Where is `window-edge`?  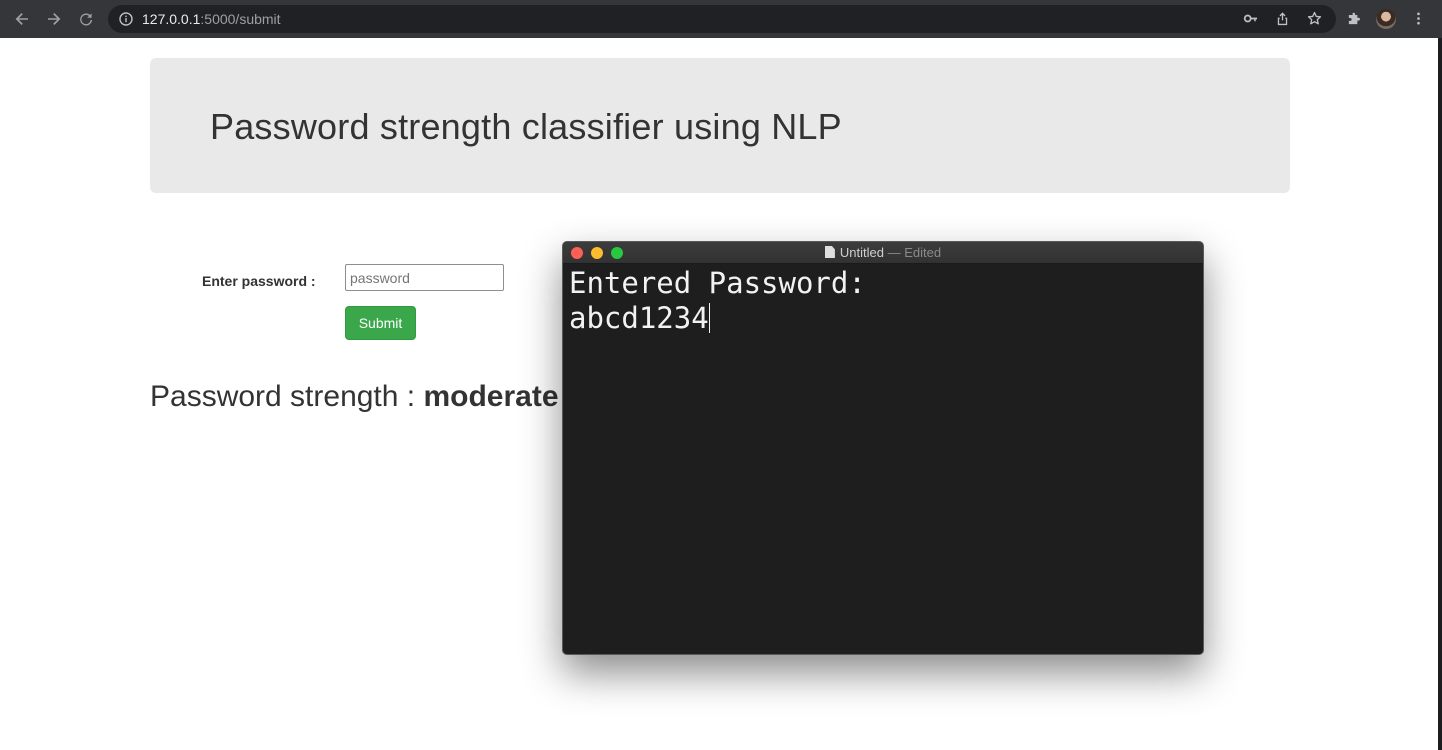 window-edge is located at coordinates (1440, 394).